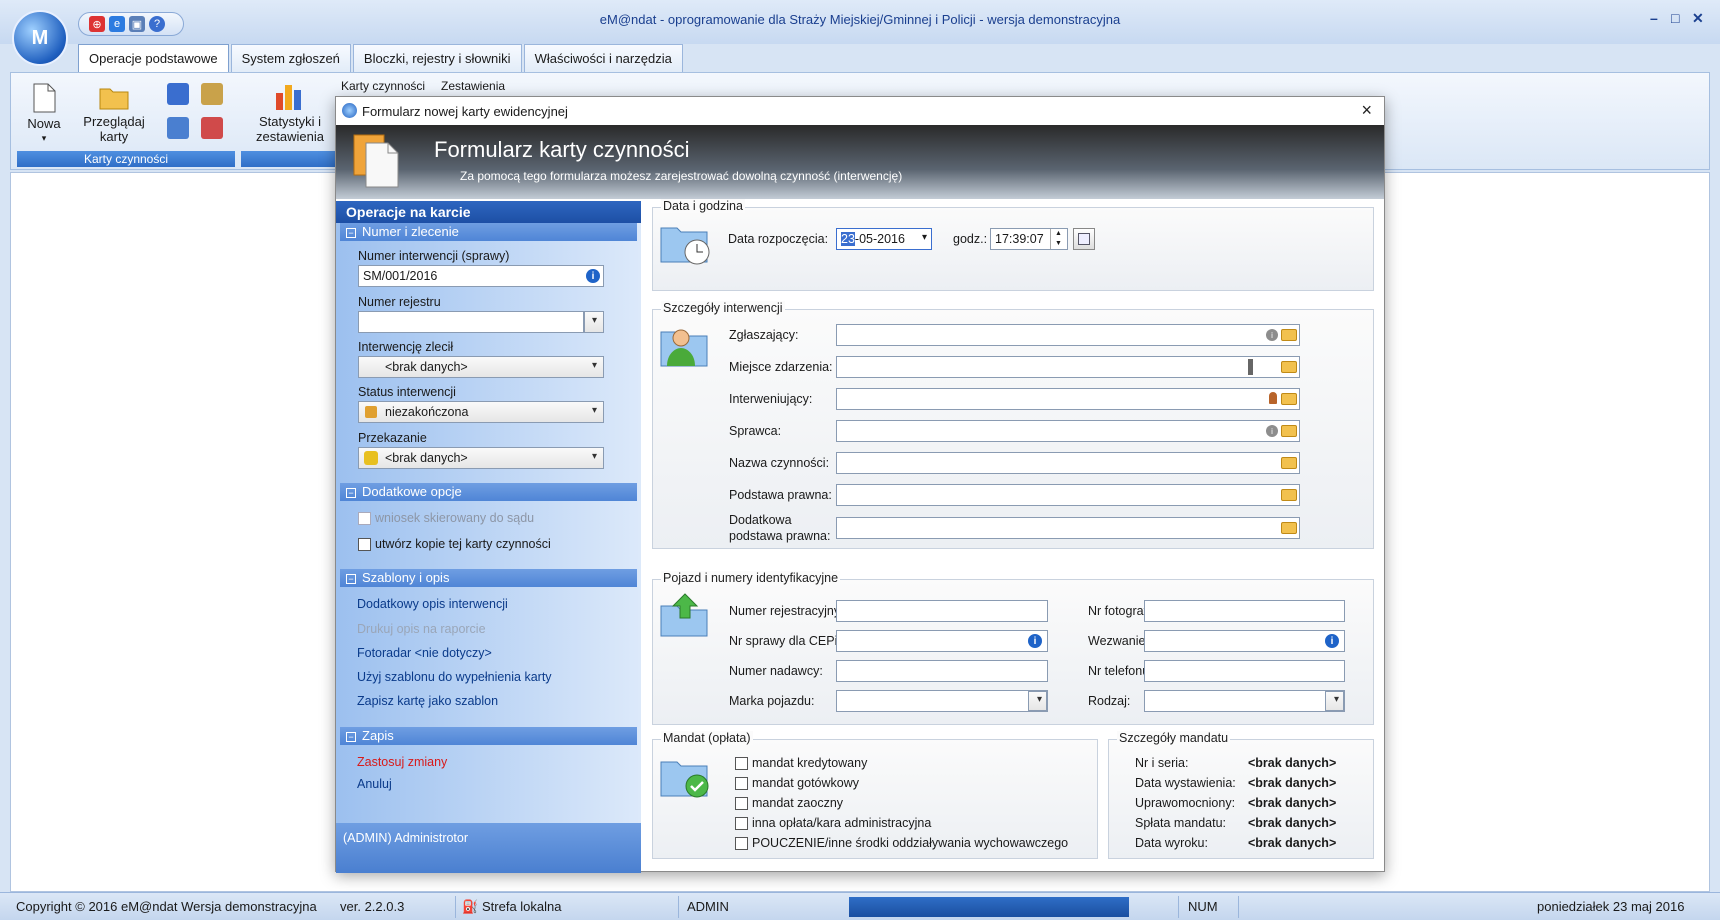 Image resolution: width=1720 pixels, height=920 pixels. What do you see at coordinates (1118, 641) in the screenshot?
I see `summons-label: Wezwanie:` at bounding box center [1118, 641].